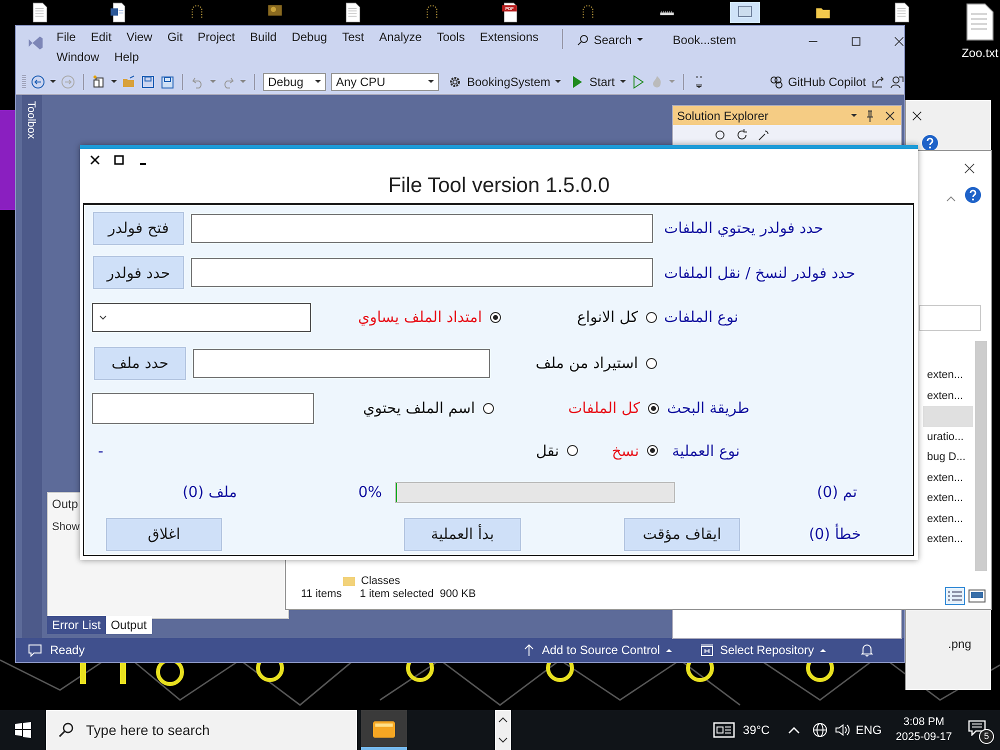 The image size is (1000, 750). Describe the element at coordinates (385, 82) in the screenshot. I see `platform-dropdown: Any CPU` at that location.